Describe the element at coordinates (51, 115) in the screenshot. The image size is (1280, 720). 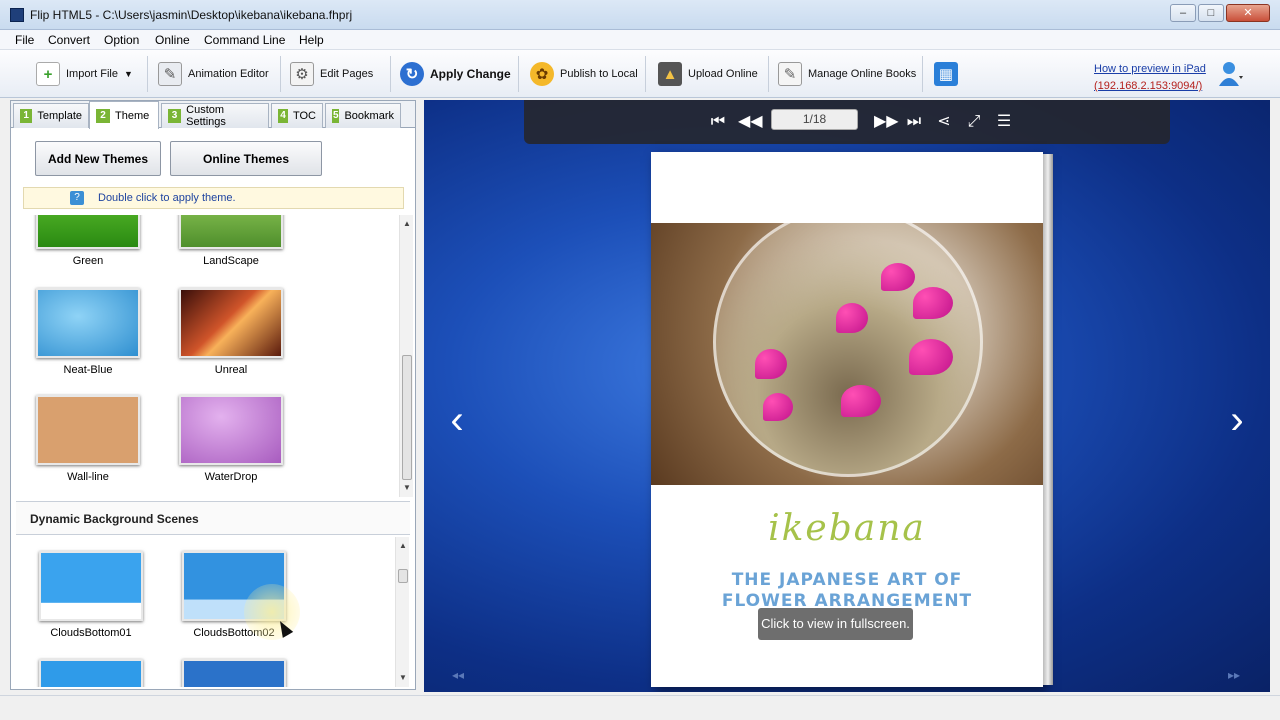
I see `tab-template: 1 Template` at that location.